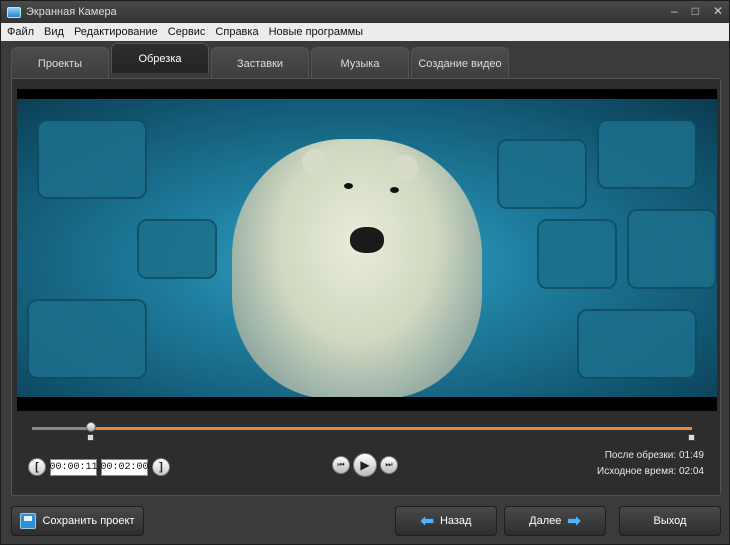 Image resolution: width=730 pixels, height=545 pixels. Describe the element at coordinates (365, 12) in the screenshot. I see `title-bar: Экранная Камера – □ ✕` at that location.